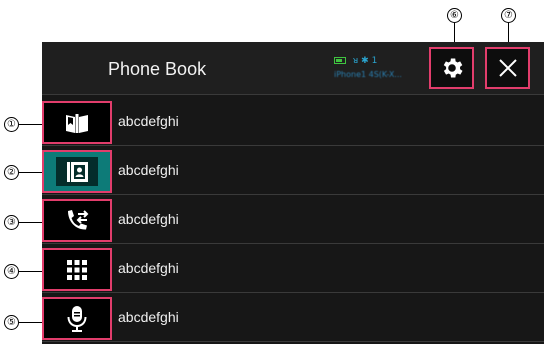 The image size is (544, 344). Describe the element at coordinates (11, 322) in the screenshot. I see `callout-5: ⑤` at that location.